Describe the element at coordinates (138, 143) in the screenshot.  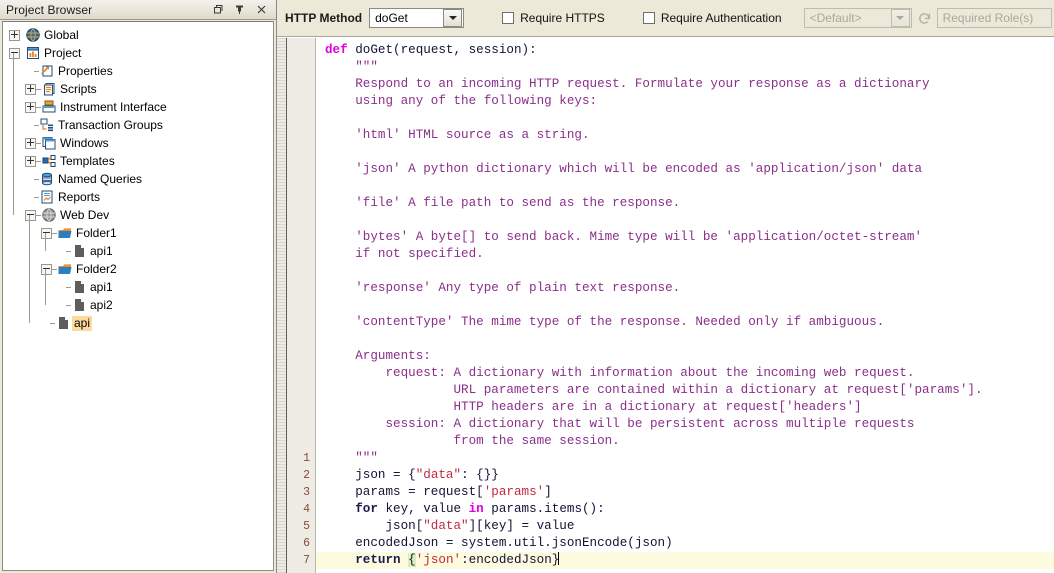
I see `tree-item-windows: Windows` at that location.